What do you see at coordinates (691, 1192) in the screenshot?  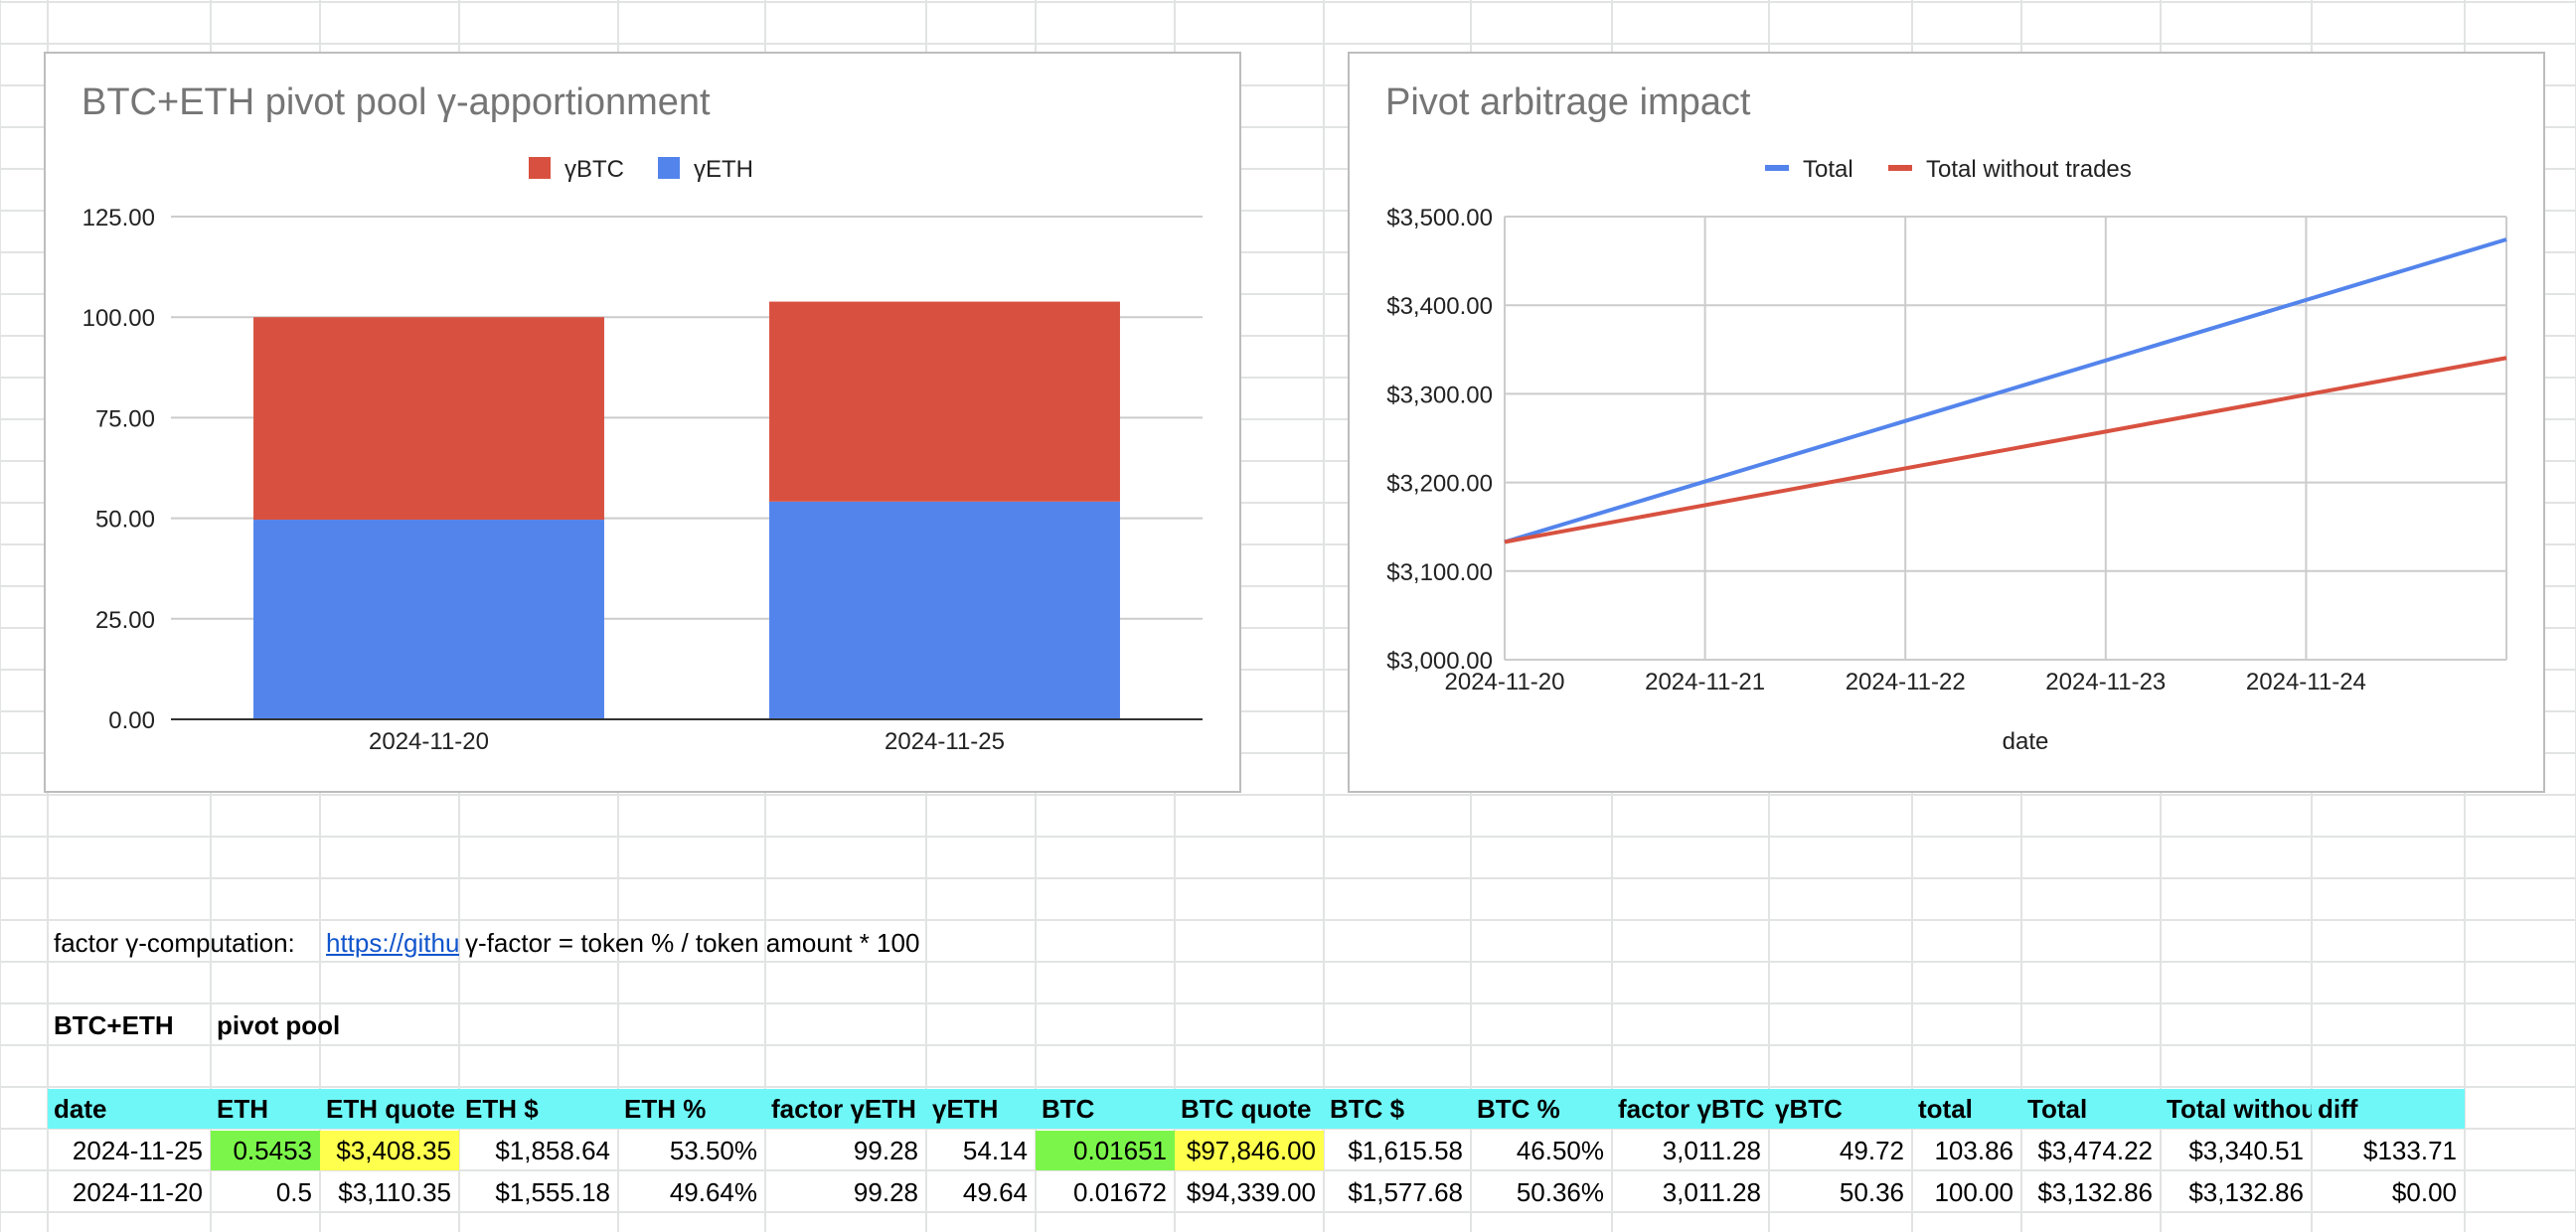 I see `table-cell: 49.64%` at bounding box center [691, 1192].